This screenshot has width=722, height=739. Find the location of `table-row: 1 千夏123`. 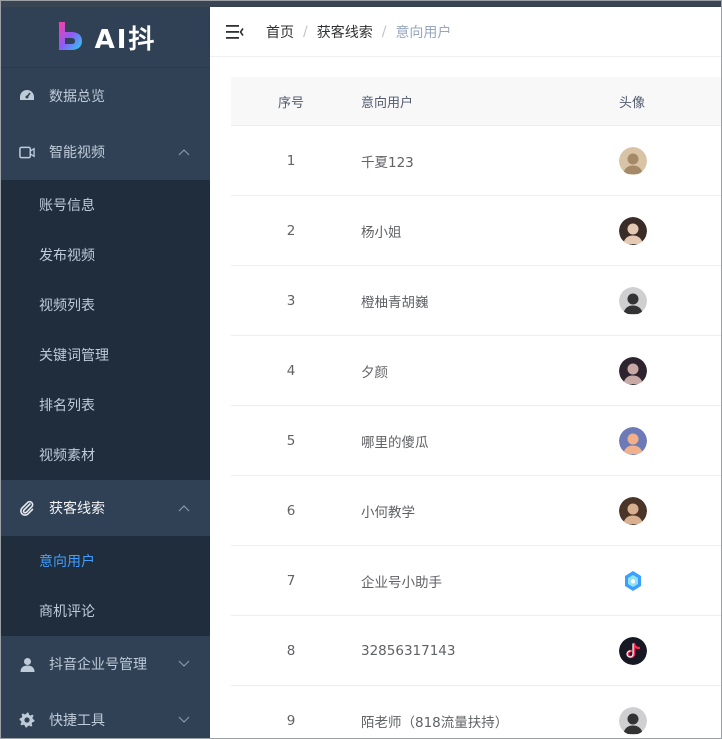

table-row: 1 千夏123 is located at coordinates (476, 161).